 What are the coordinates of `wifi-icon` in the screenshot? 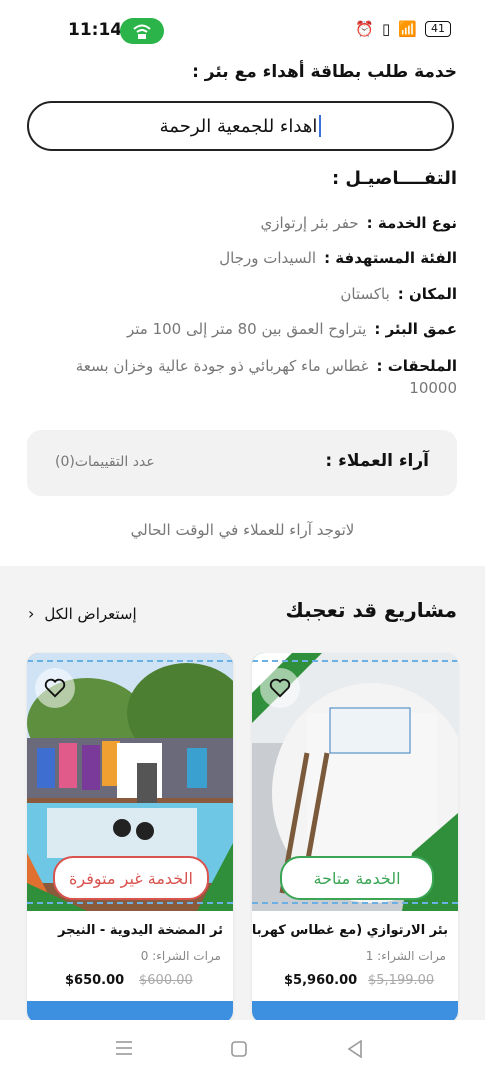 It's located at (142, 31).